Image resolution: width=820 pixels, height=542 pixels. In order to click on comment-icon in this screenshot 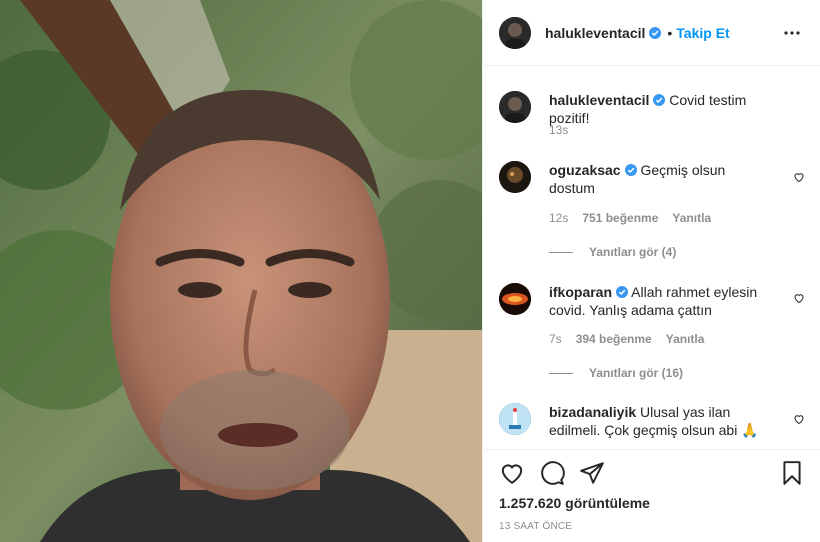, I will do `click(552, 473)`.